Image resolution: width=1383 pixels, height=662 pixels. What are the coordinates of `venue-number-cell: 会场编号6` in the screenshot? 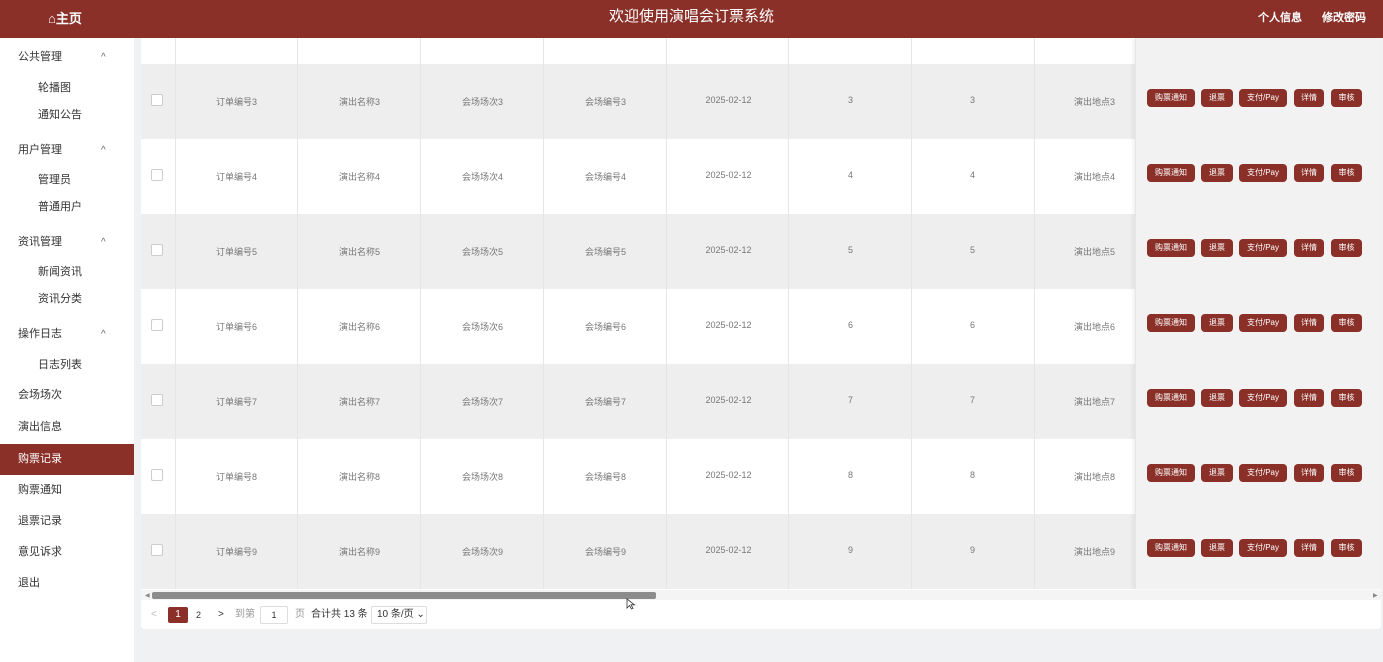 It's located at (605, 327).